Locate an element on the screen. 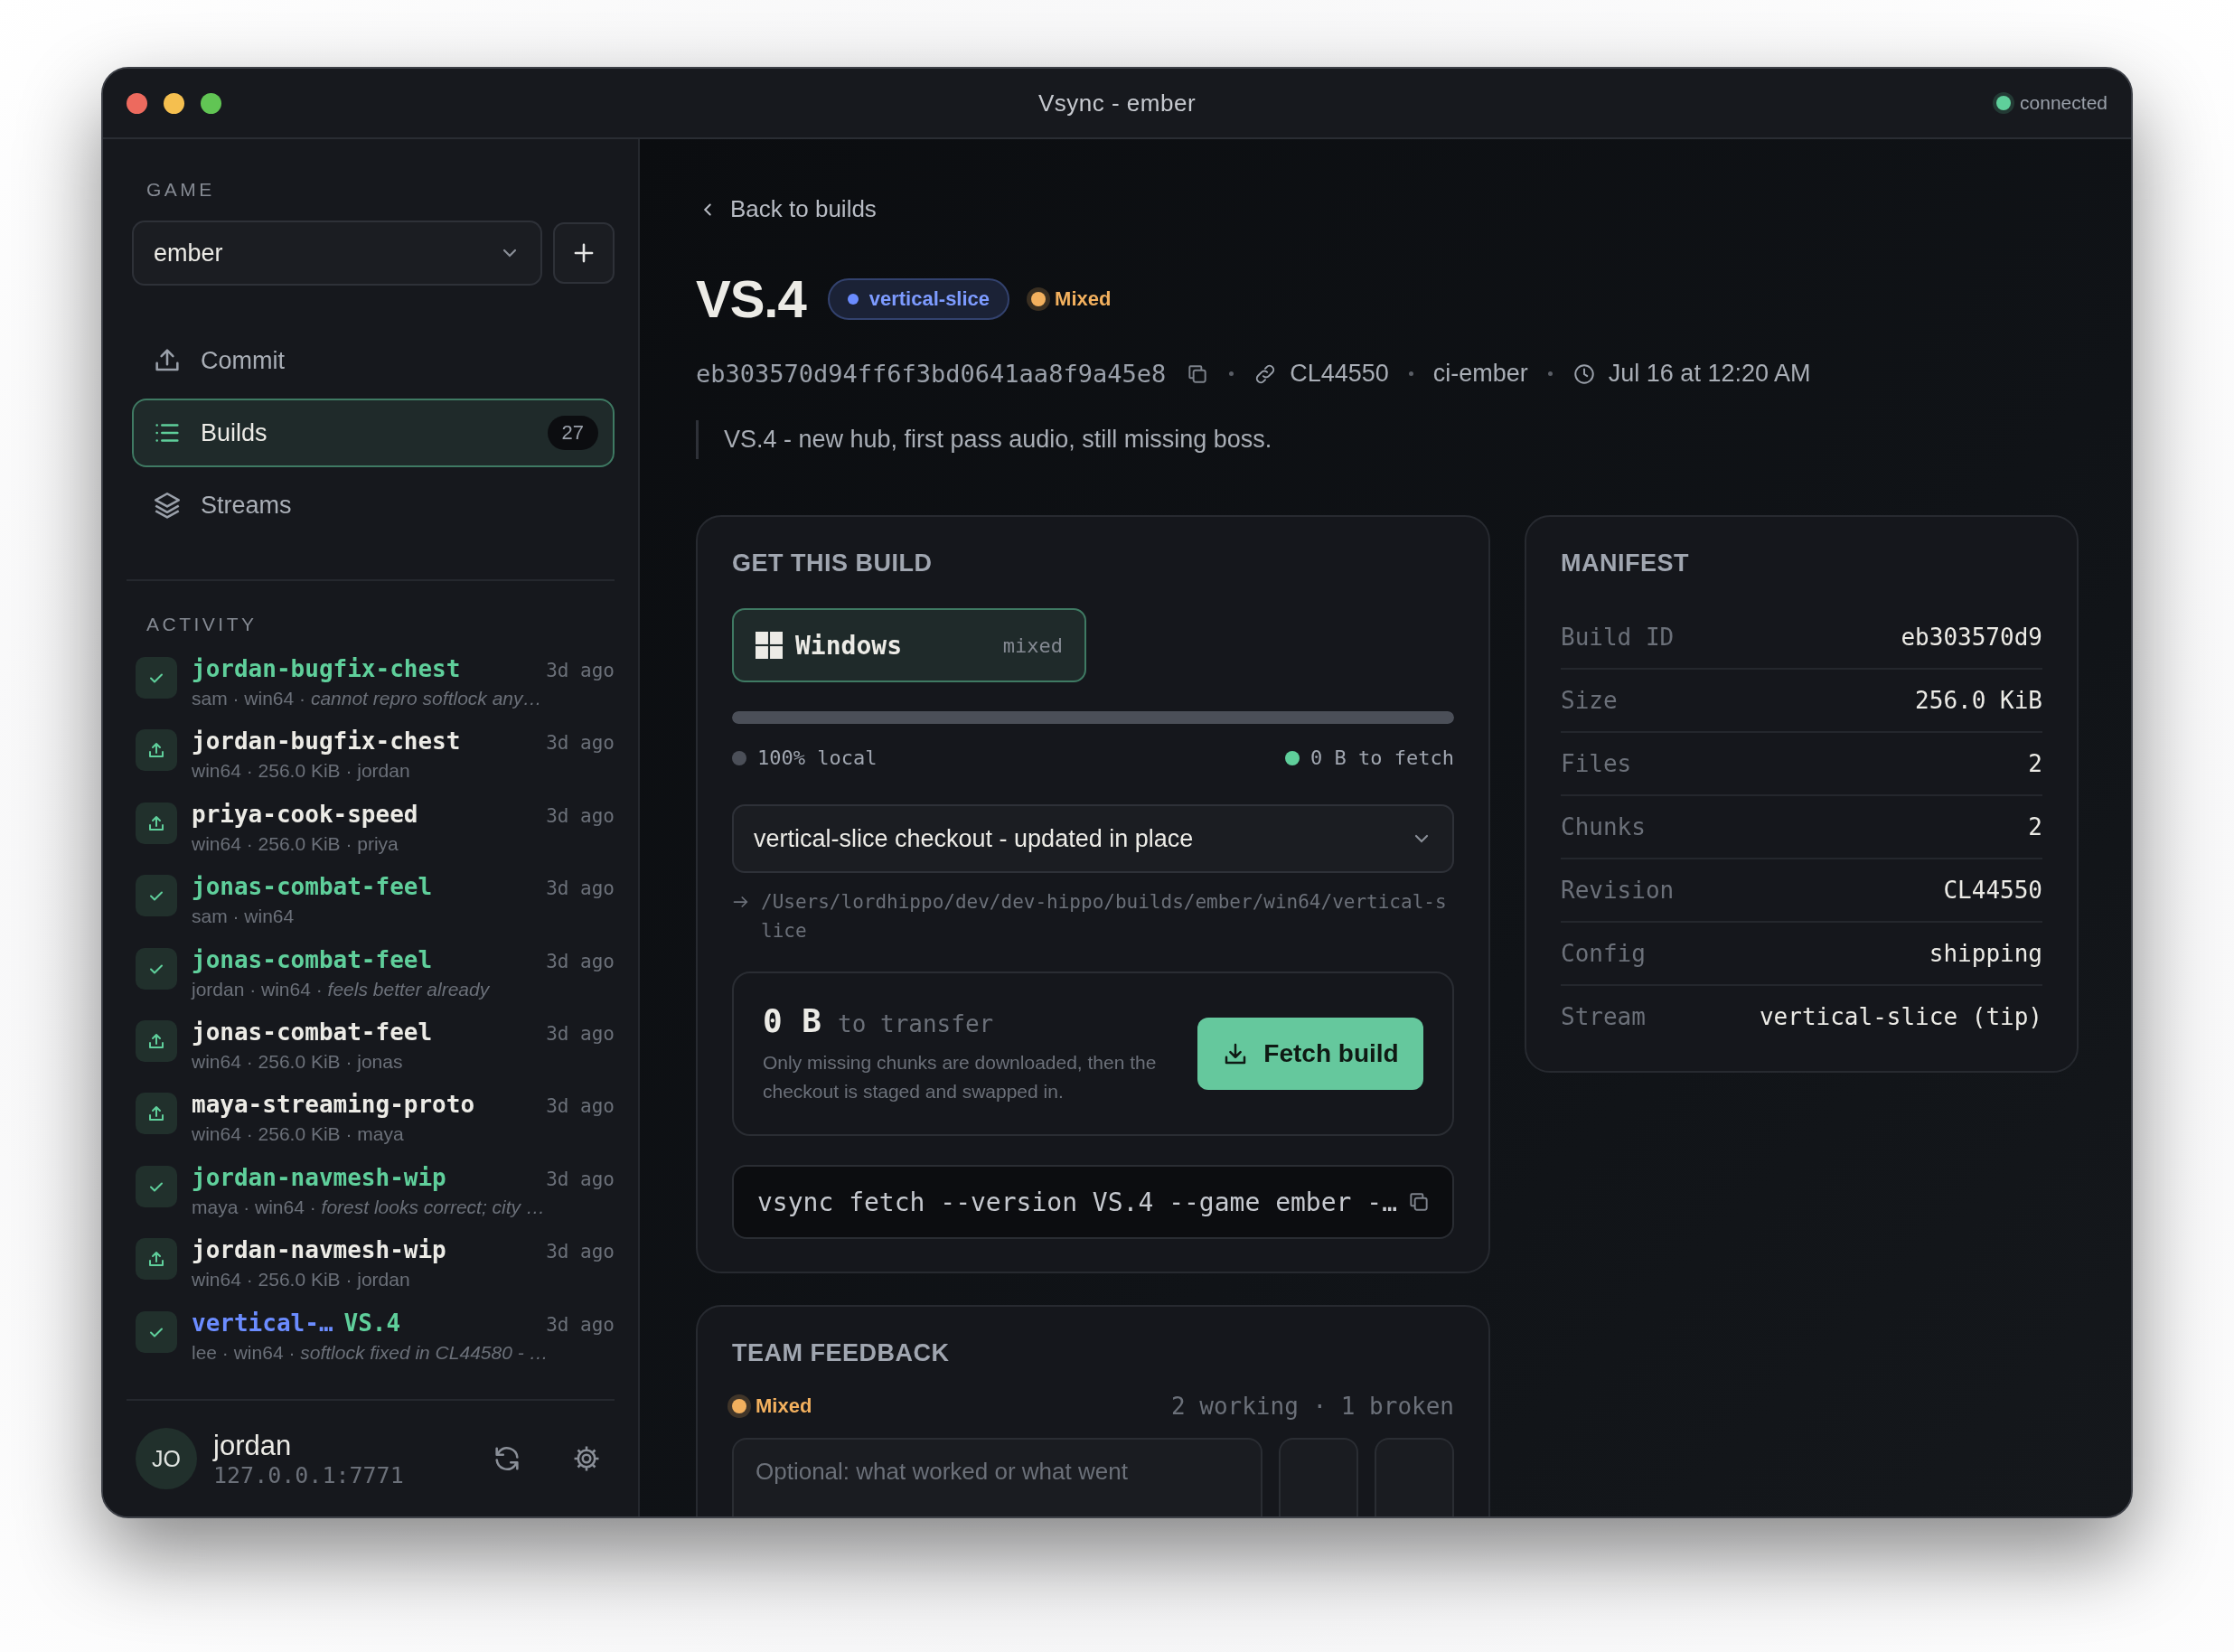  build-author: ci-ember is located at coordinates (1480, 374).